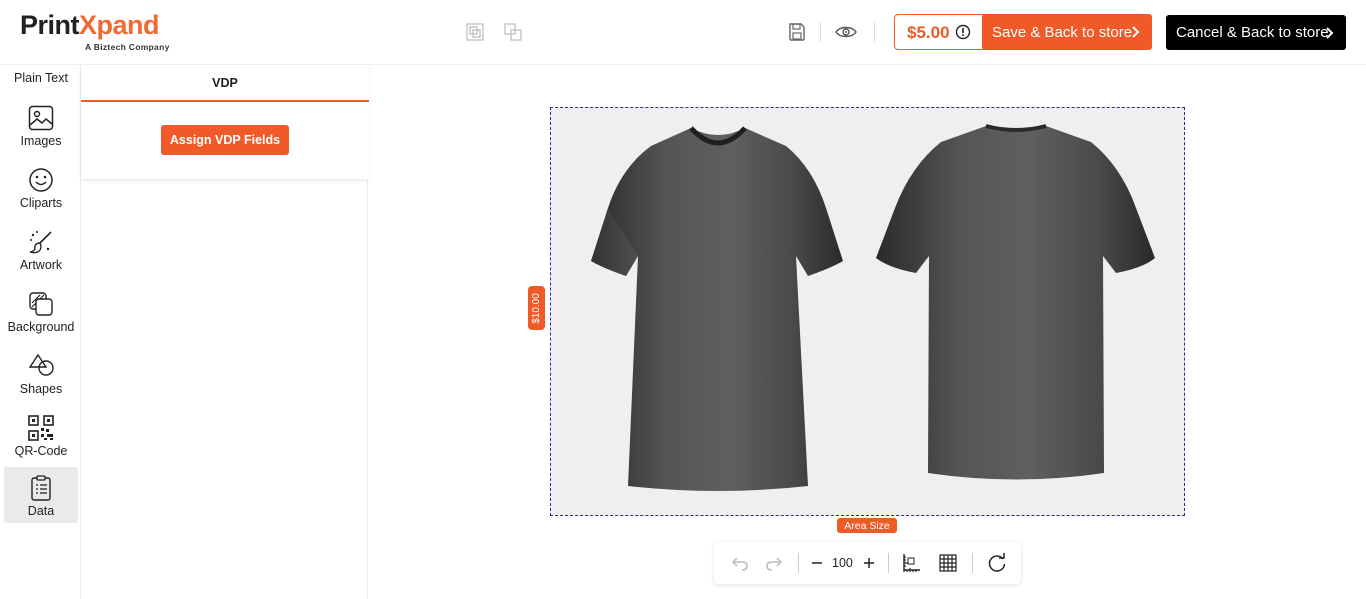  I want to click on tshirt-back, so click(1015, 302).